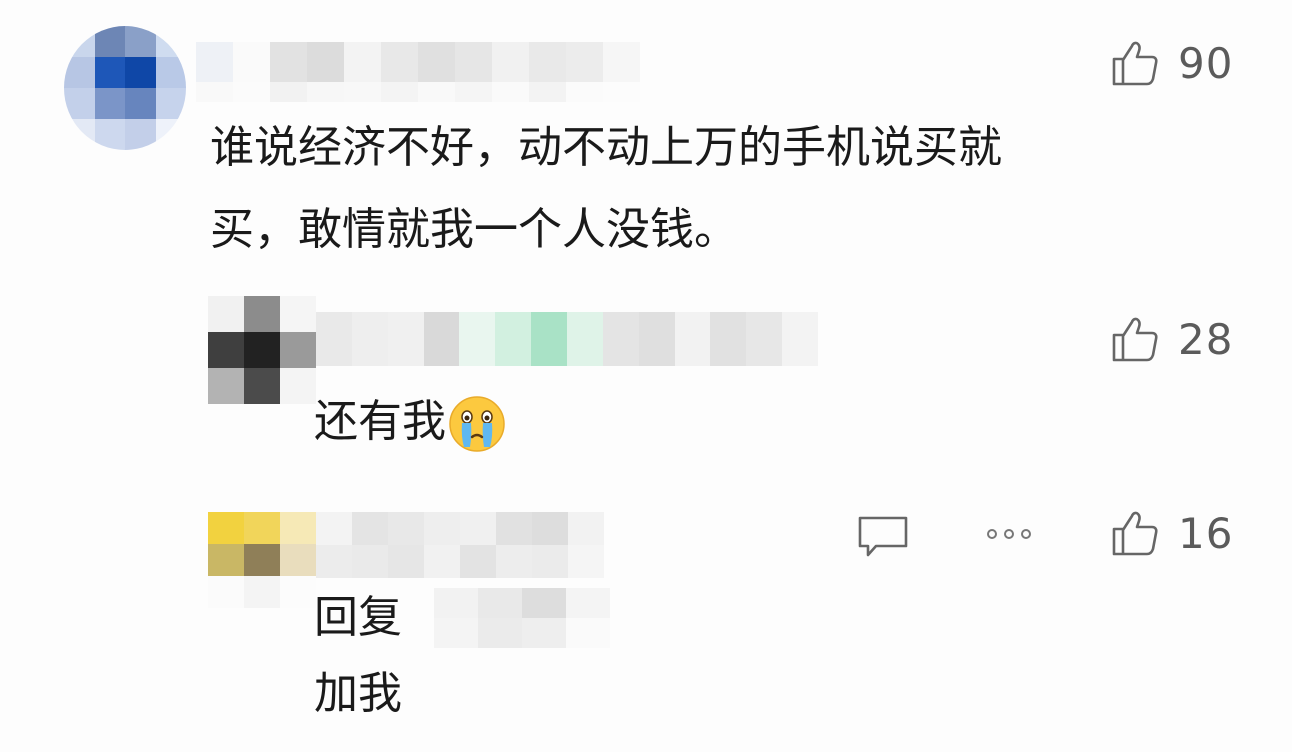 The image size is (1292, 752). Describe the element at coordinates (418, 92) in the screenshot. I see `username-shadow` at that location.